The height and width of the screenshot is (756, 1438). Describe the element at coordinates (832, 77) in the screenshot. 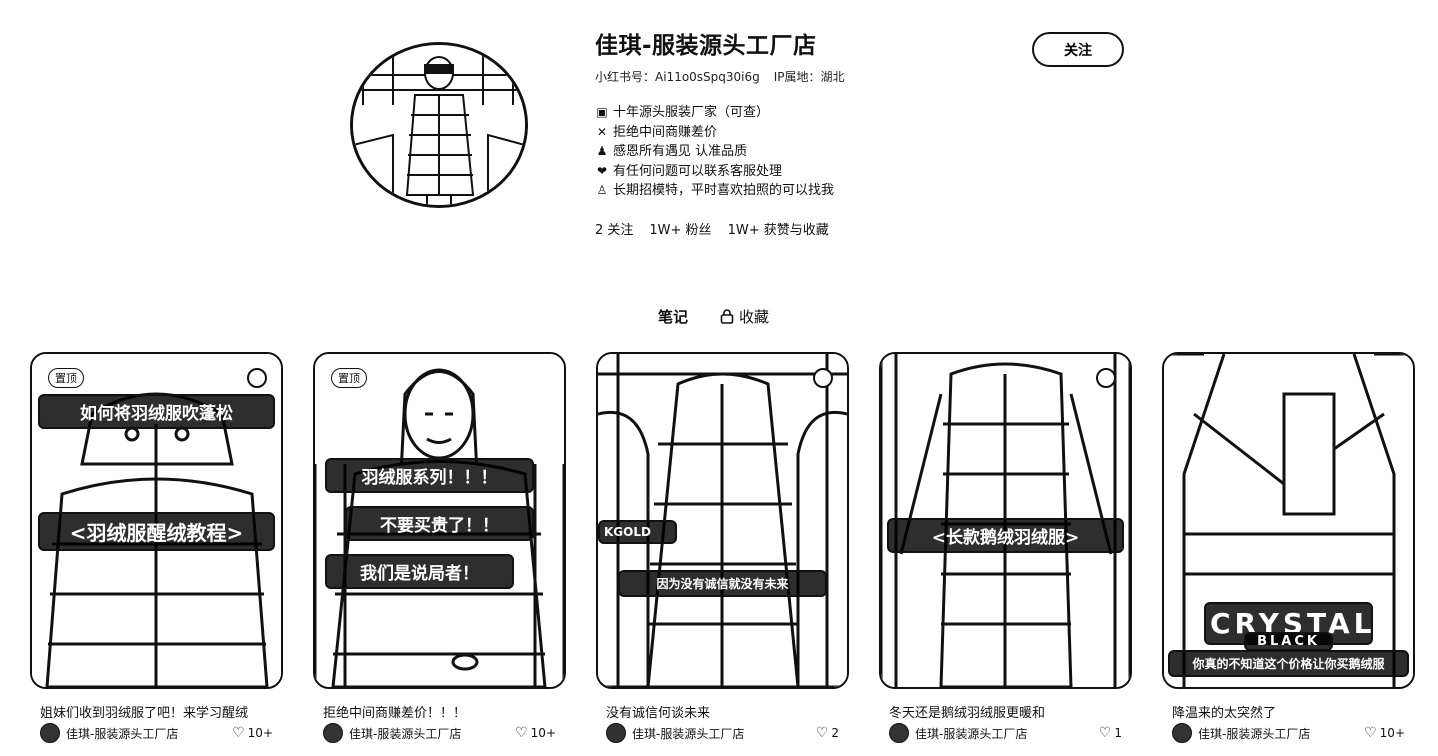

I see `ip-value: 湖北` at that location.